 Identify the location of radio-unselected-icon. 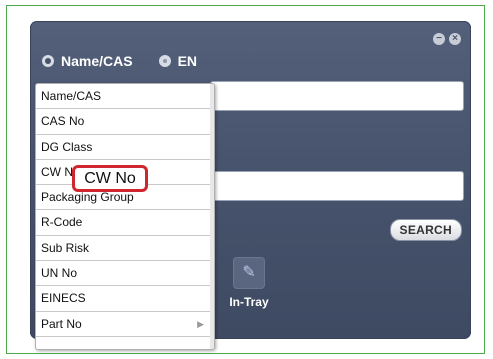
(164, 61).